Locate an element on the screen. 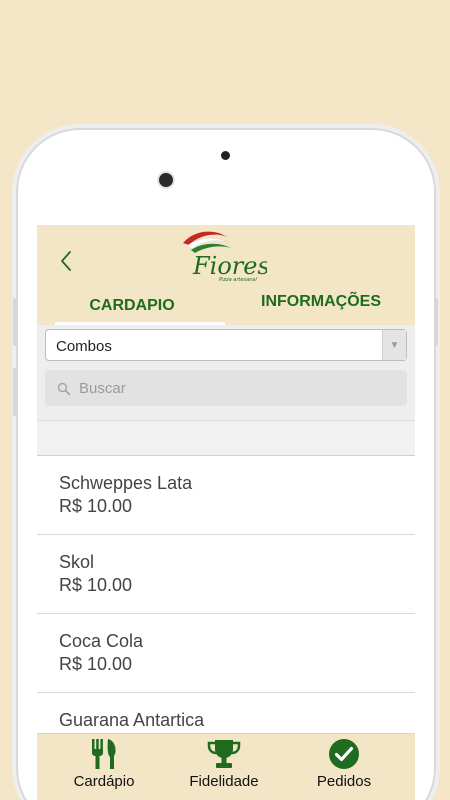 The width and height of the screenshot is (450, 800). chevron-left-icon is located at coordinates (66, 261).